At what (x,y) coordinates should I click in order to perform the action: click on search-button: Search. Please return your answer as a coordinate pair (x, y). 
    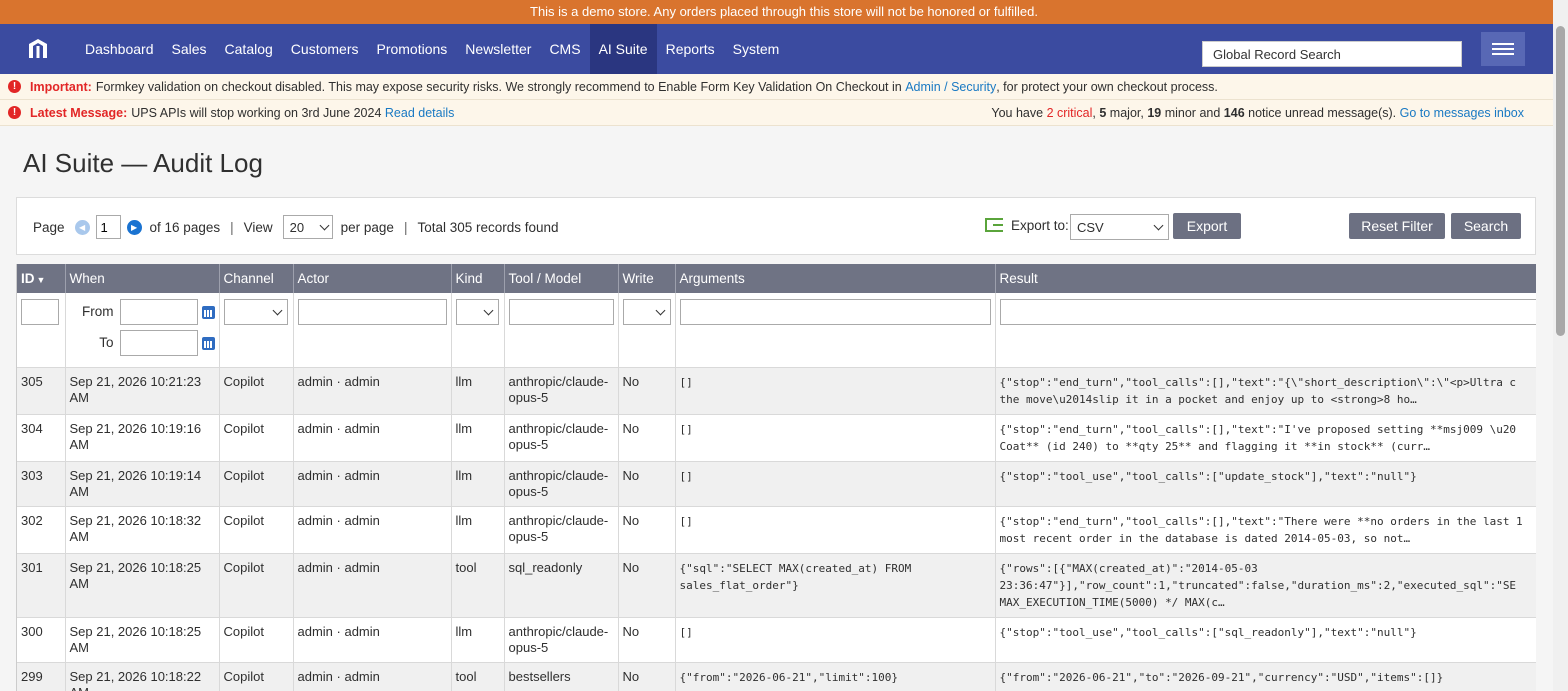
    Looking at the image, I should click on (1486, 226).